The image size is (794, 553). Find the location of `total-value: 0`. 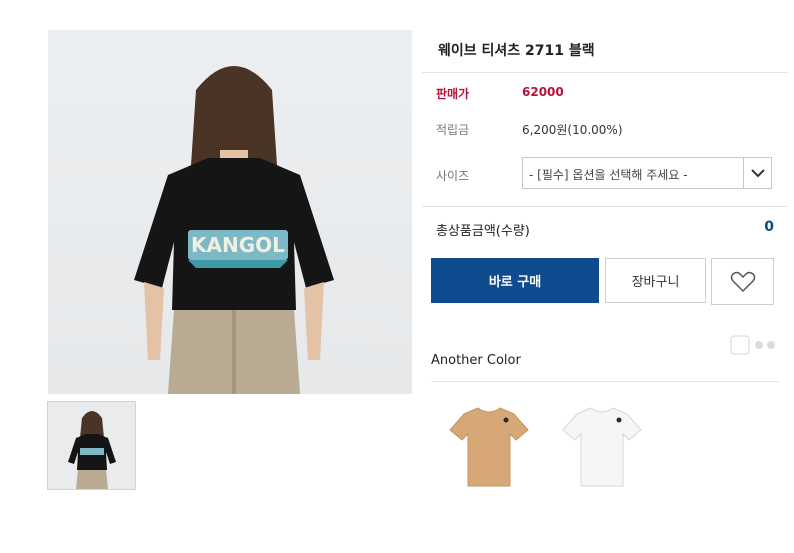

total-value: 0 is located at coordinates (769, 227).